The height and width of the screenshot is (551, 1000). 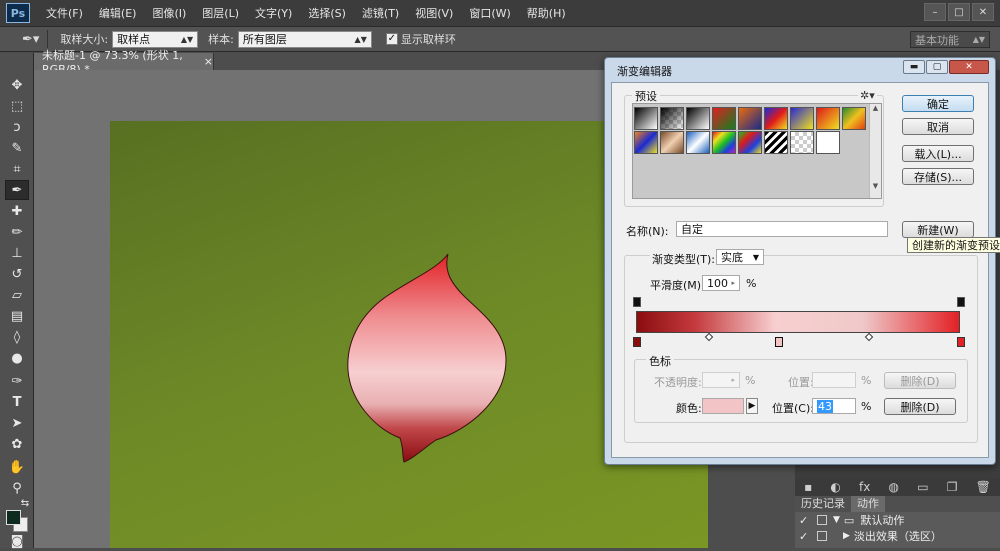 I want to click on menu-help: 帮助(H), so click(x=546, y=13).